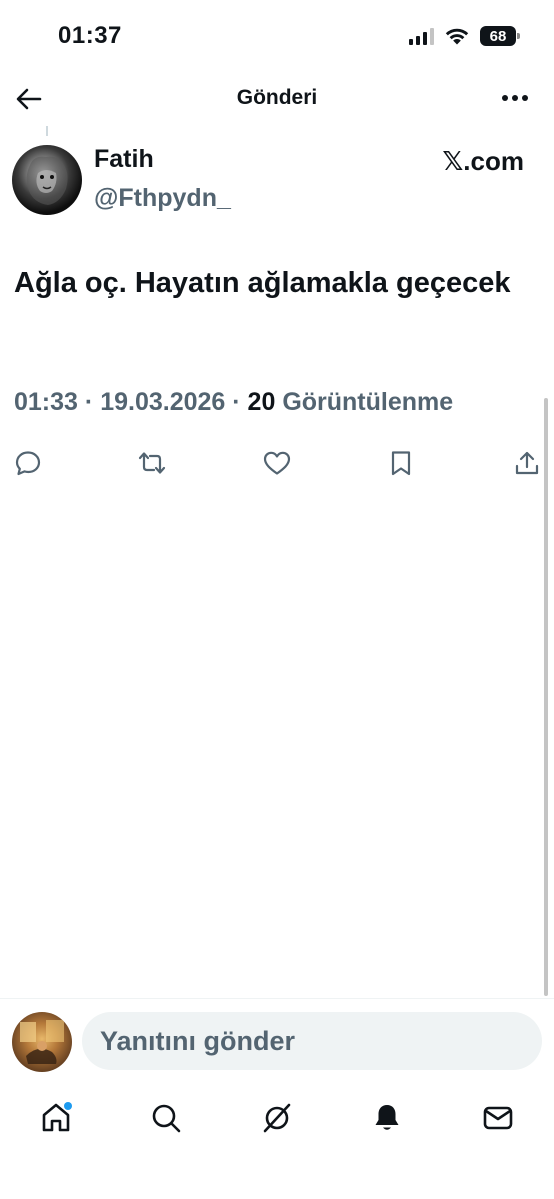 The height and width of the screenshot is (1199, 554). I want to click on notifications-icon, so click(387, 1117).